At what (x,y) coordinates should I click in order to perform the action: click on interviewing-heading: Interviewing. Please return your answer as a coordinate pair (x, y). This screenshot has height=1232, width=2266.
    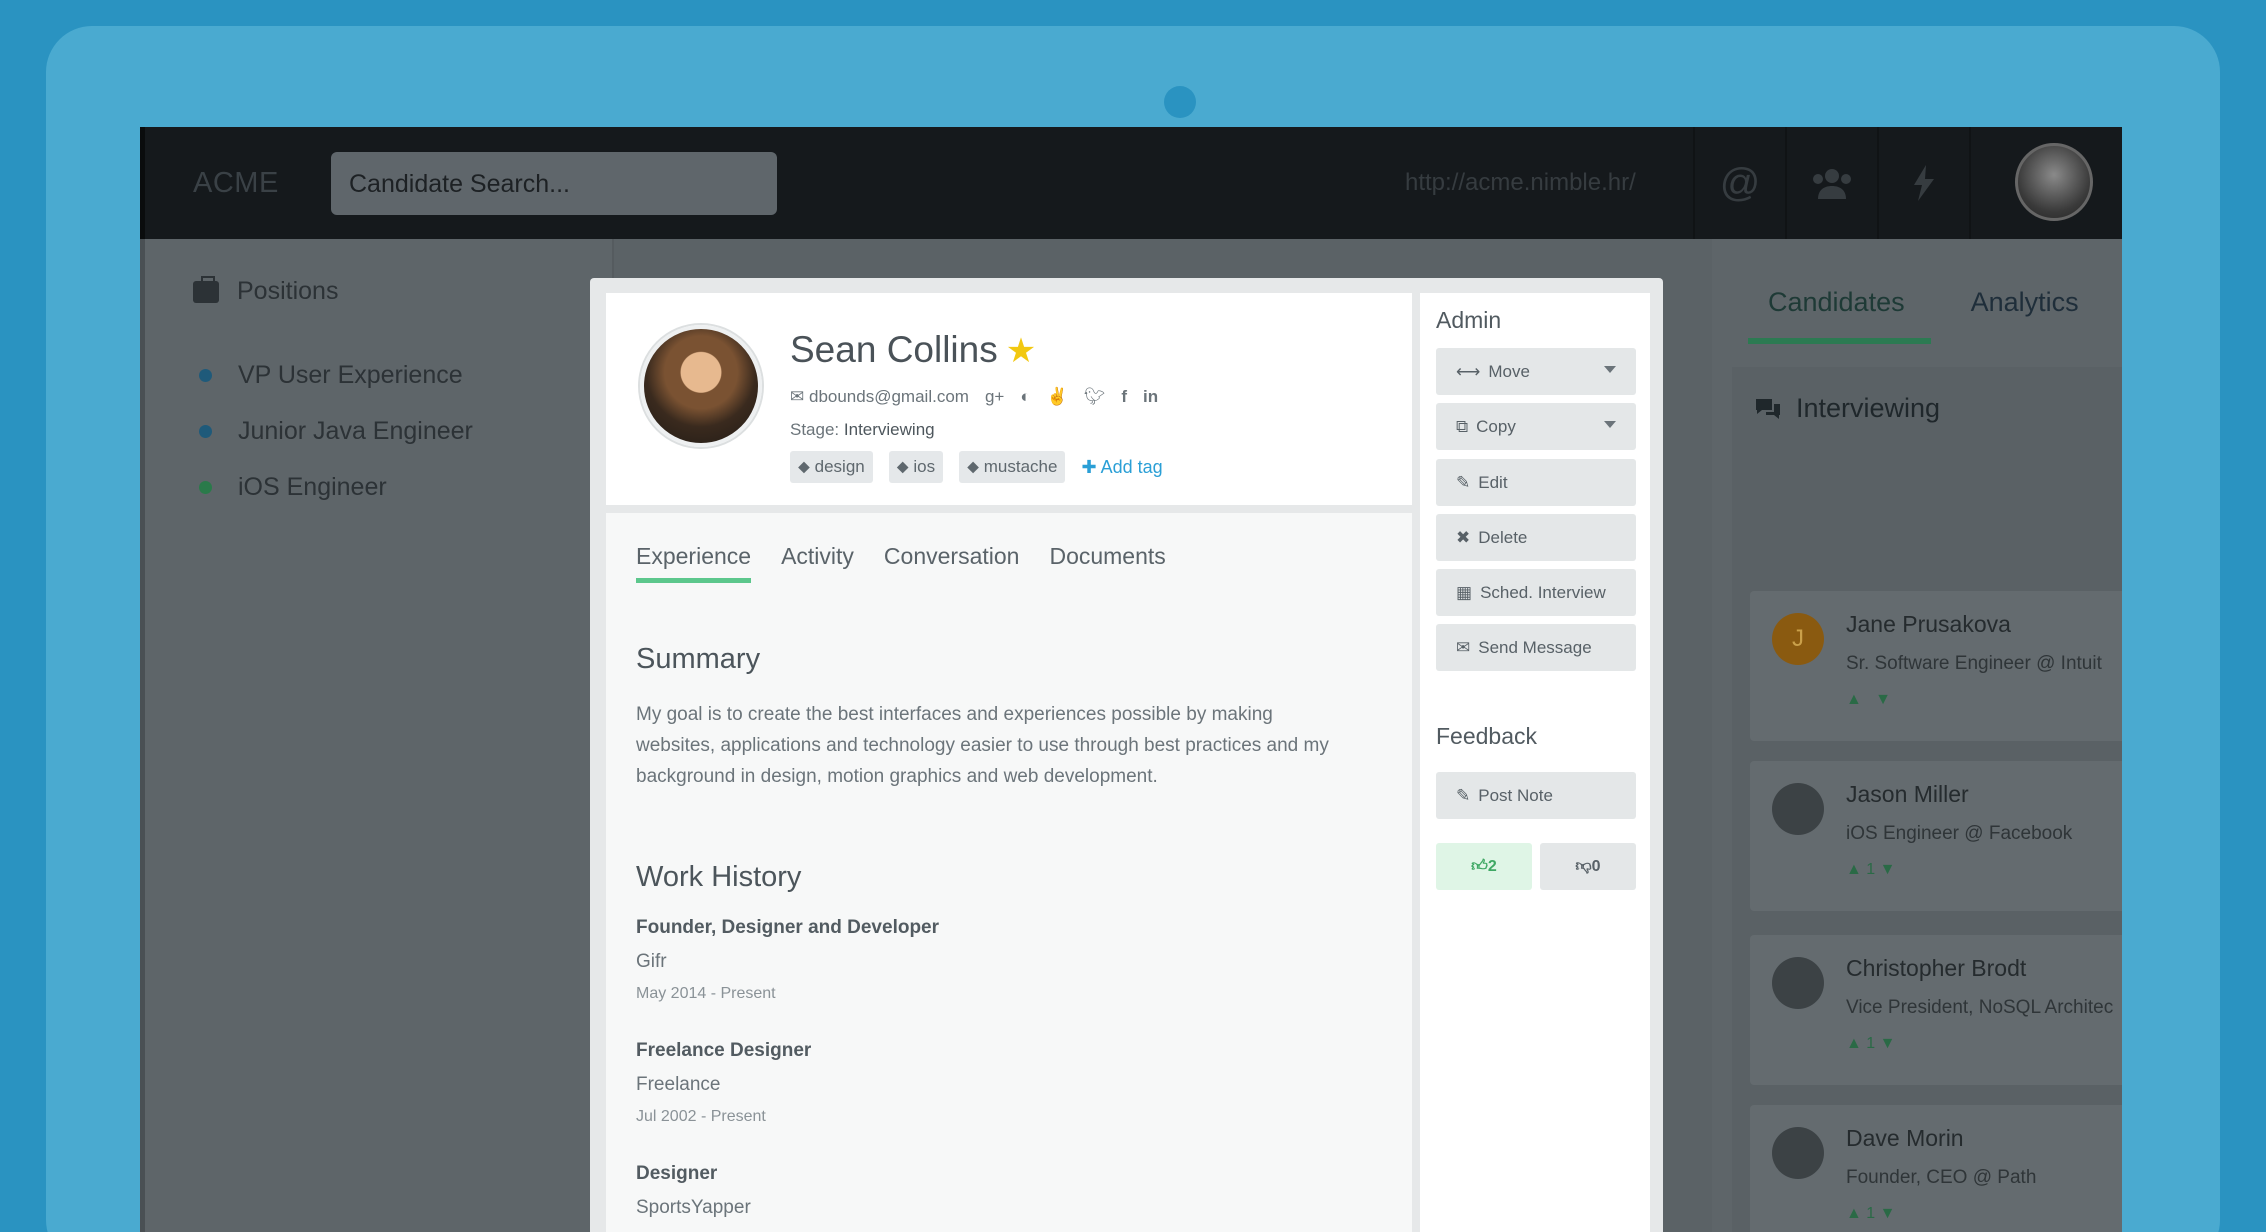
    Looking at the image, I should click on (1847, 408).